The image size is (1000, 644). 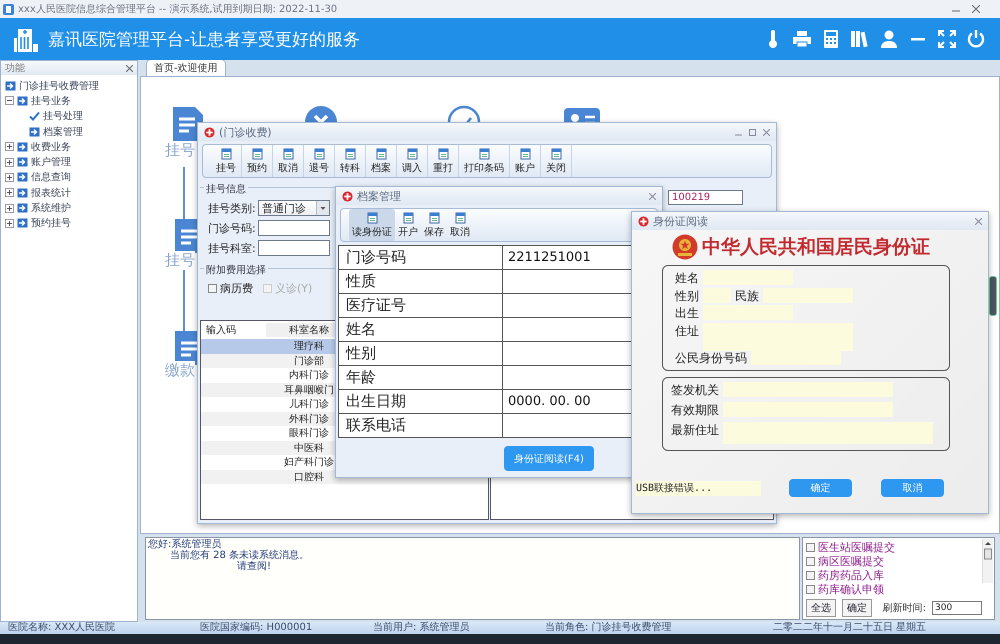 I want to click on table-cell-text: 理疗科, so click(x=309, y=347).